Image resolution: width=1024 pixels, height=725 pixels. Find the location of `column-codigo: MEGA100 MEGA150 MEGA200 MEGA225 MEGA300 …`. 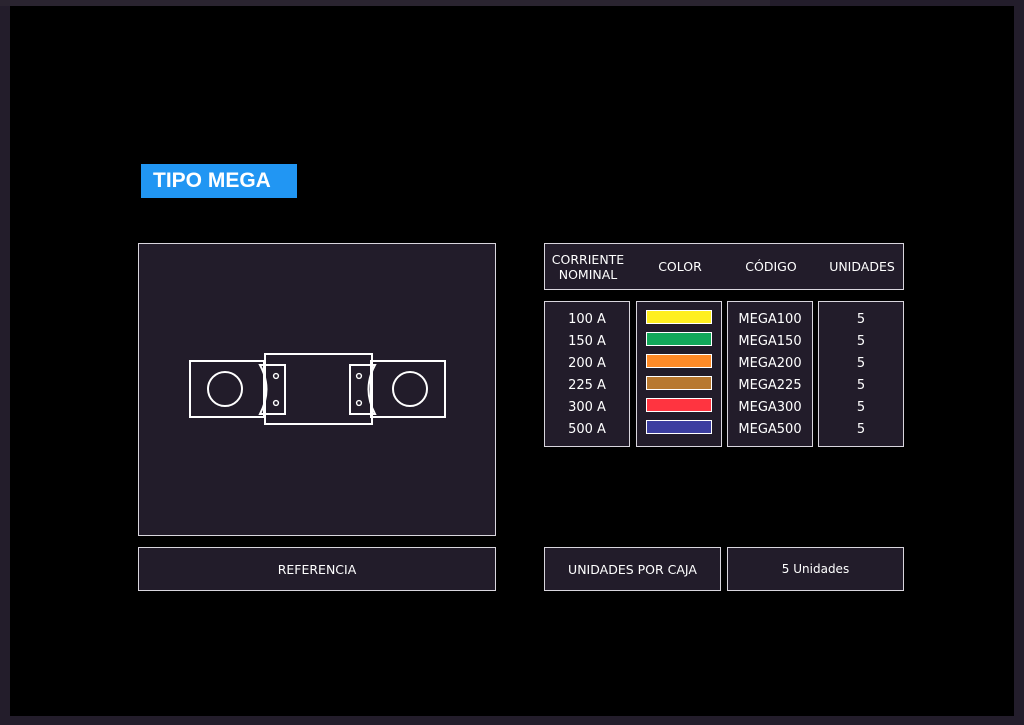

column-codigo: MEGA100 MEGA150 MEGA200 MEGA225 MEGA300 … is located at coordinates (770, 374).